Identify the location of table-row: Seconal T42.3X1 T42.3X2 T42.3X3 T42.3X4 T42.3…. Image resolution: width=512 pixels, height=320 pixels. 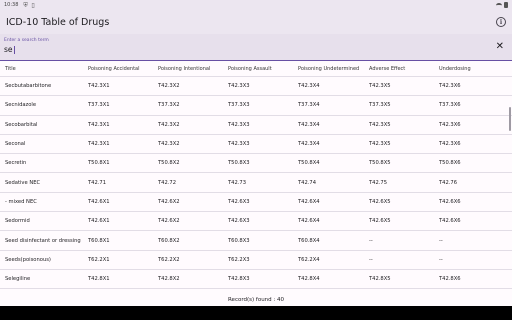
(256, 145).